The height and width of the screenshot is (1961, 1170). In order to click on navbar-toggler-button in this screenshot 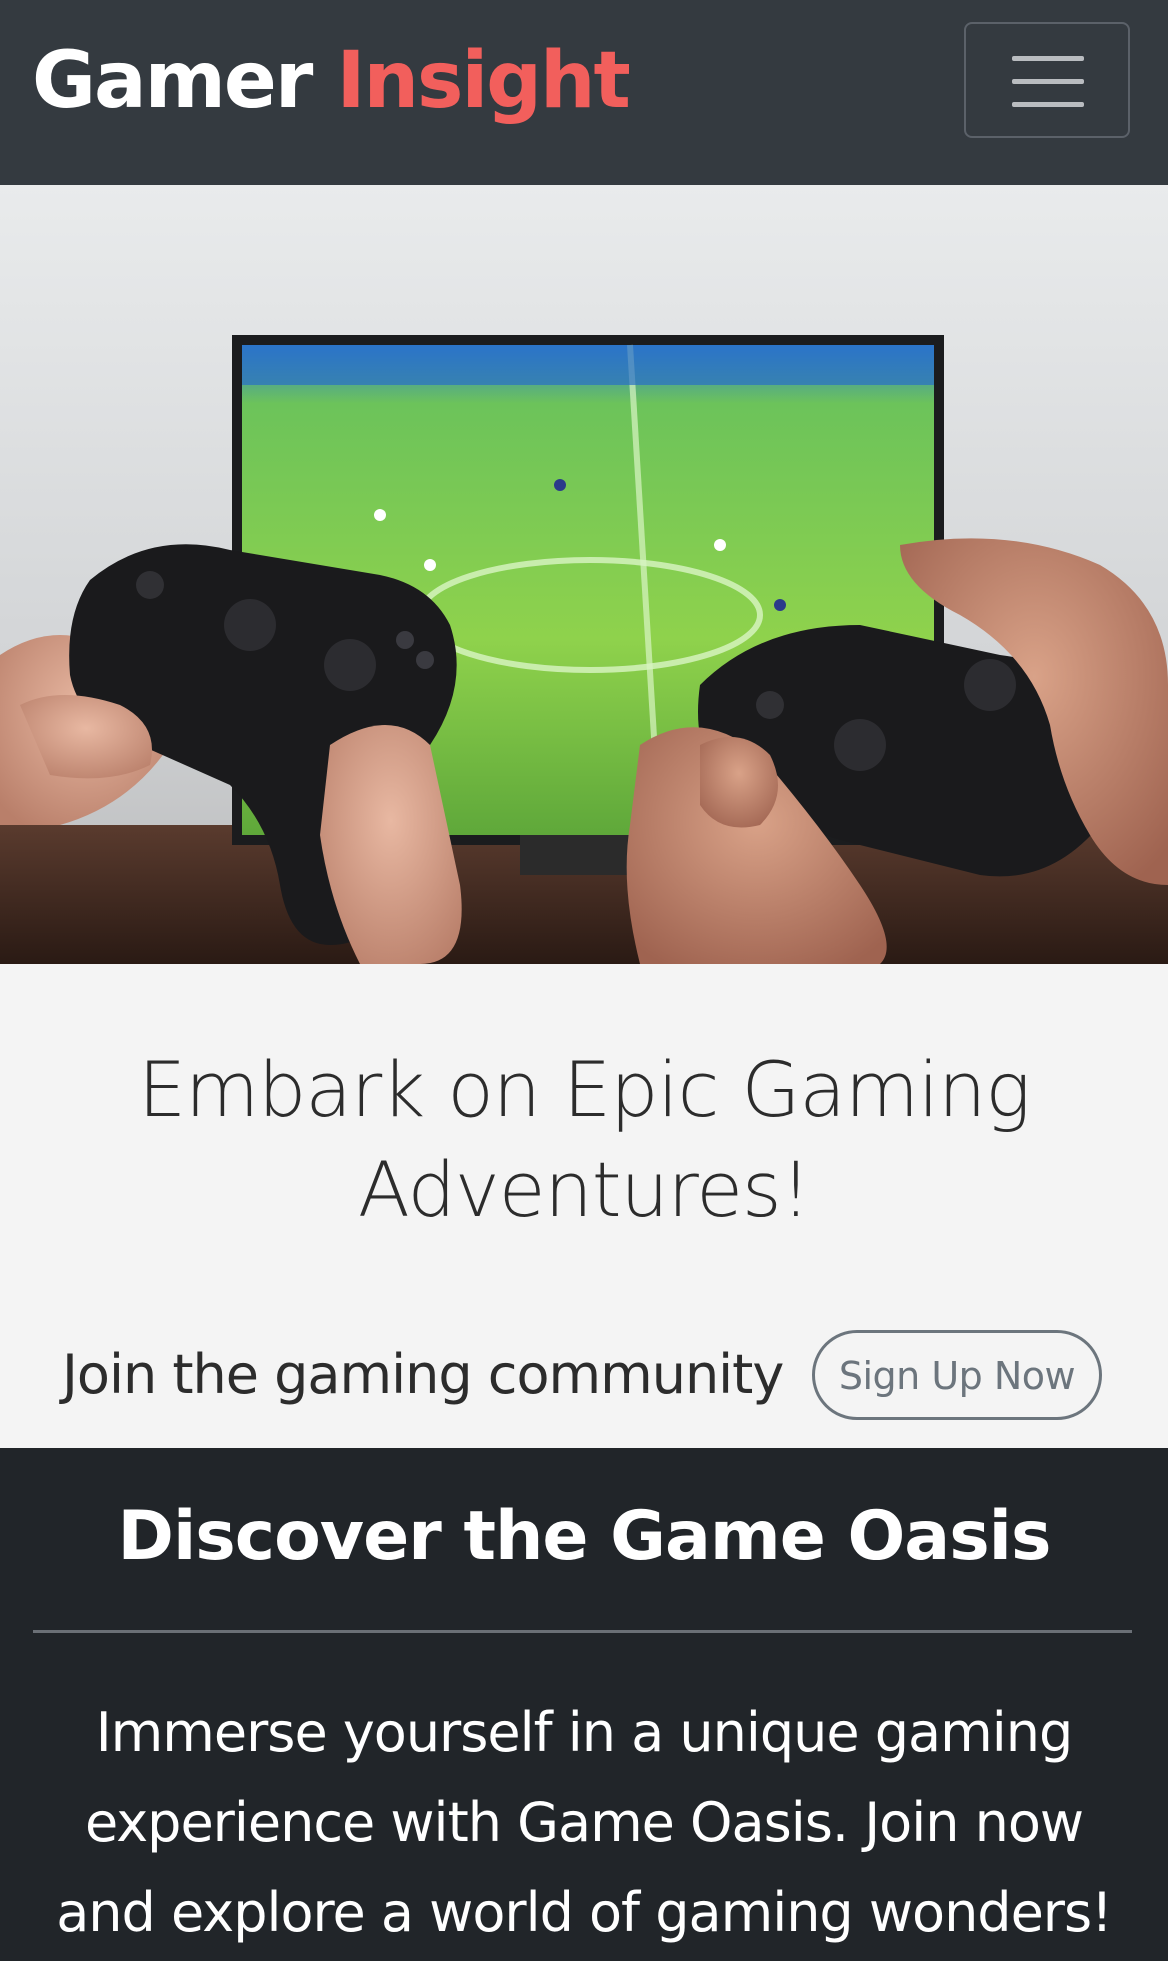, I will do `click(1047, 80)`.